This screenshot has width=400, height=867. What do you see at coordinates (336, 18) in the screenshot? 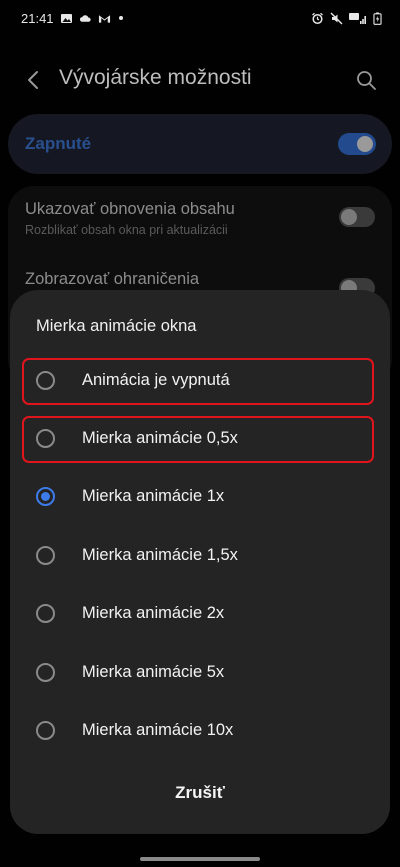
I see `mute-icon` at bounding box center [336, 18].